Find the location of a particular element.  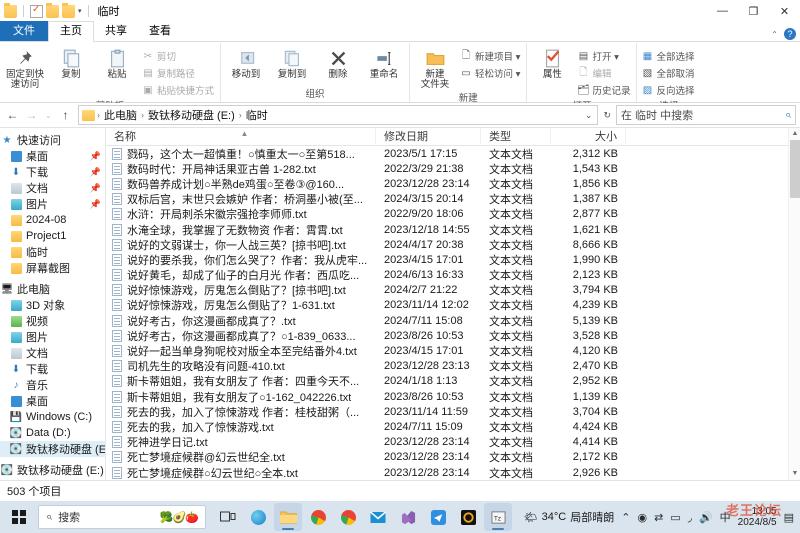

table-row: 死神进学日记.txt 2023/12/28 23:14 文本文档 4,414 KB is located at coordinates (453, 442).